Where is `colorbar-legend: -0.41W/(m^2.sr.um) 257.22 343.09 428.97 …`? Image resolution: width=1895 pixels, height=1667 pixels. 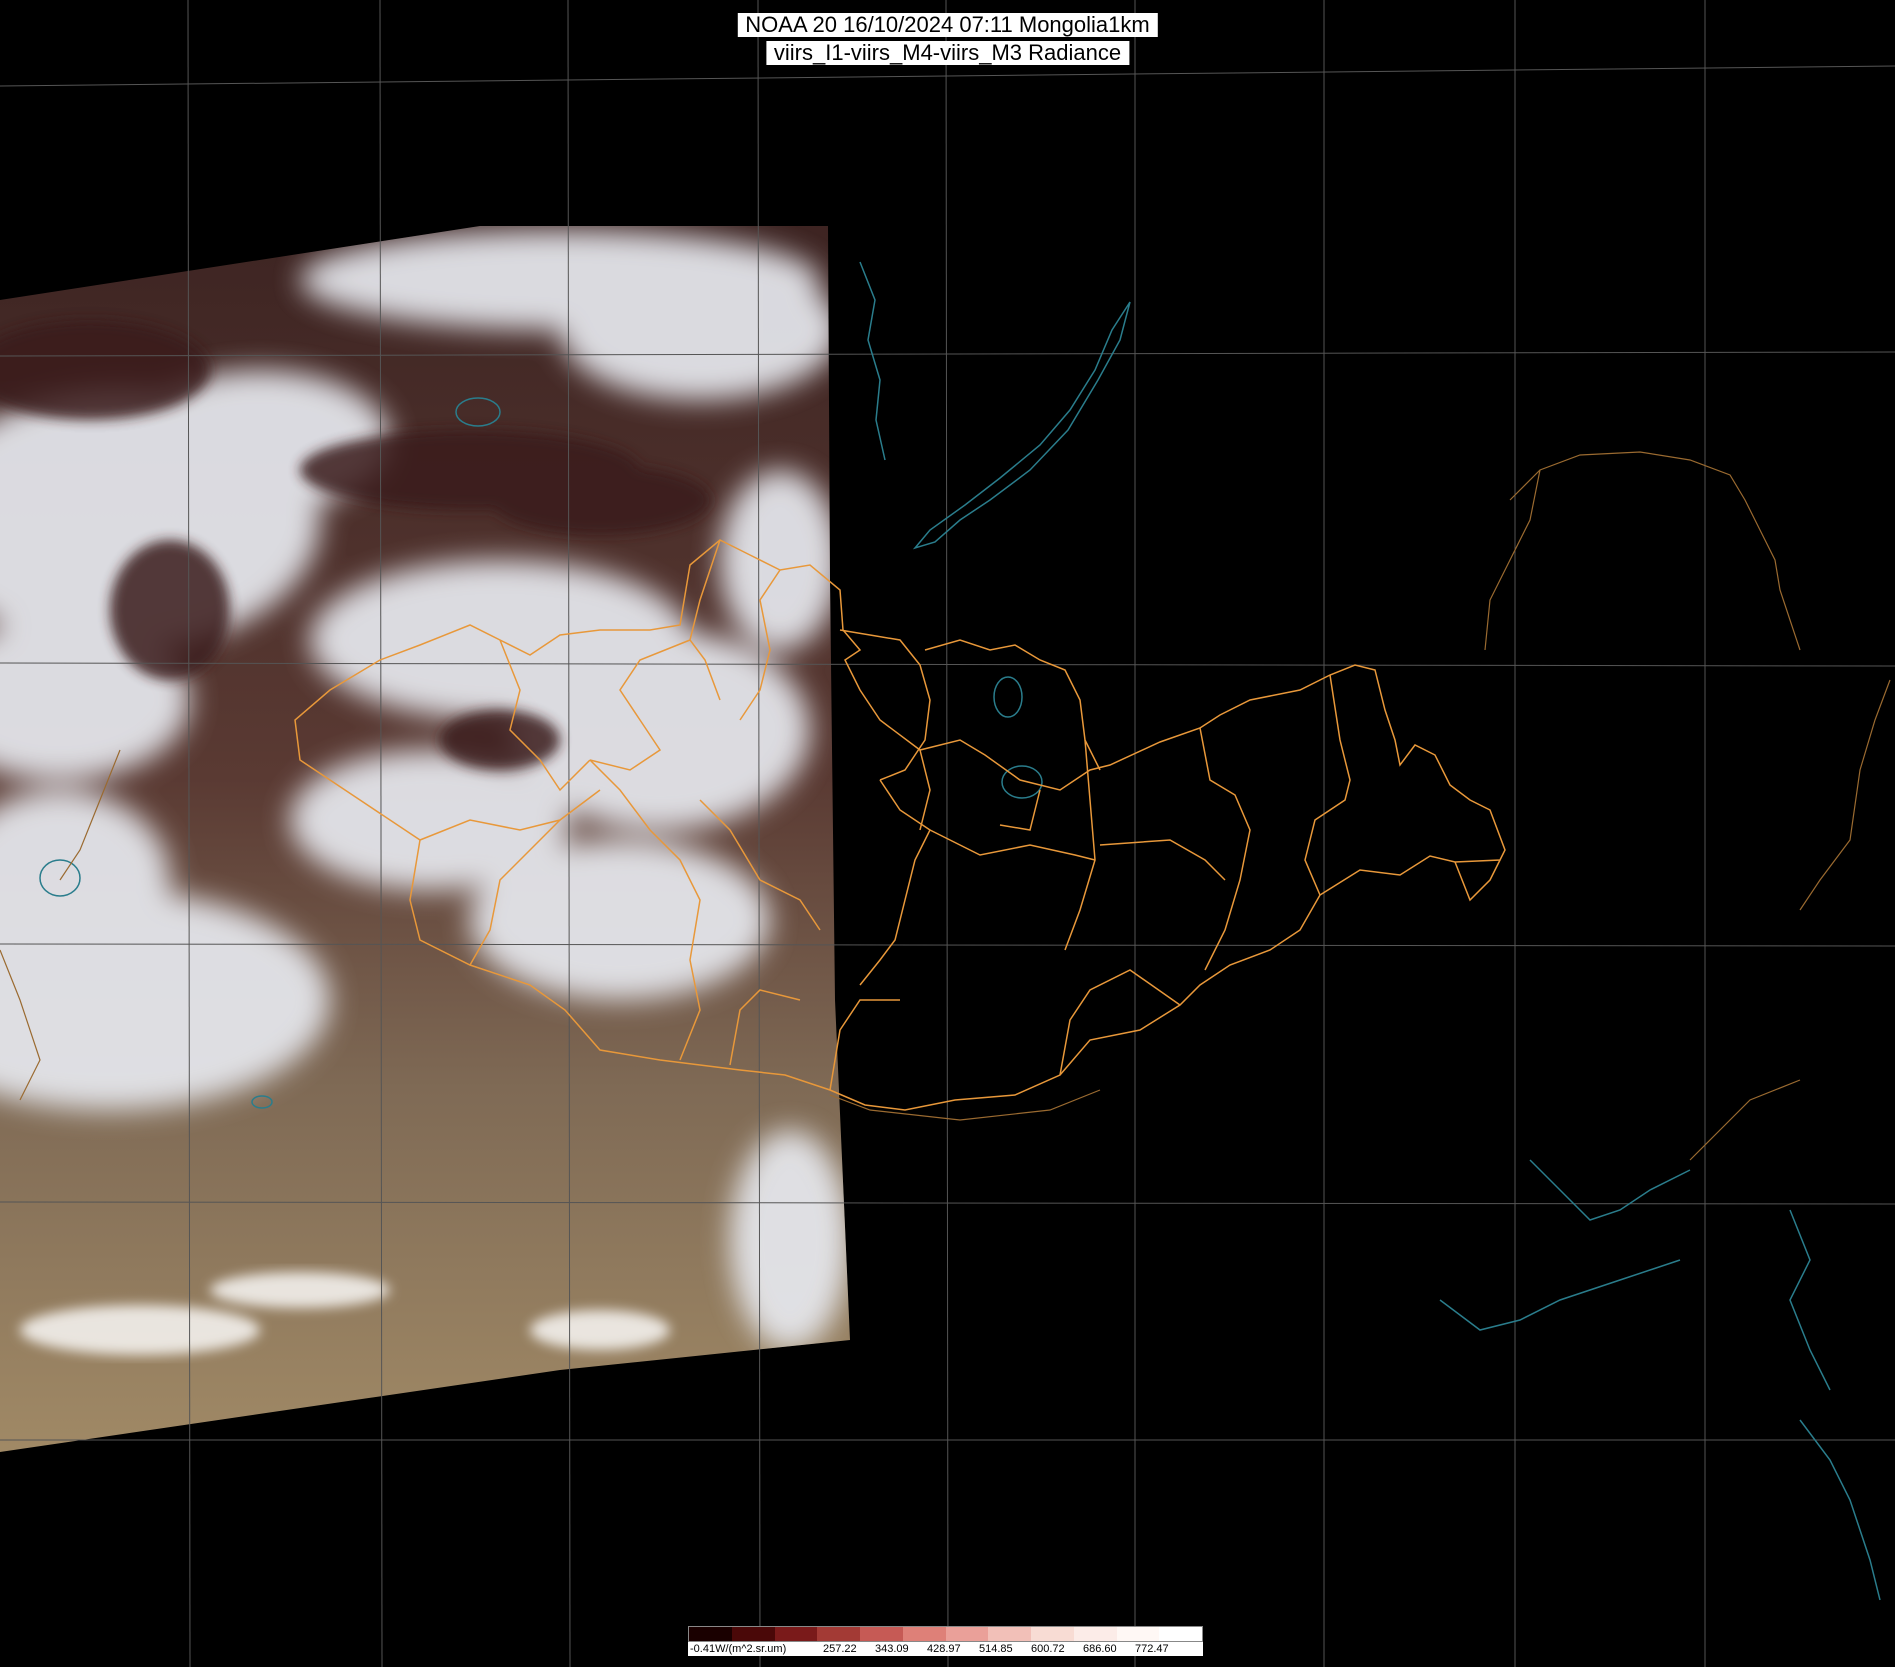
colorbar-legend: -0.41W/(m^2.sr.um) 257.22 343.09 428.97 … is located at coordinates (945, 1641).